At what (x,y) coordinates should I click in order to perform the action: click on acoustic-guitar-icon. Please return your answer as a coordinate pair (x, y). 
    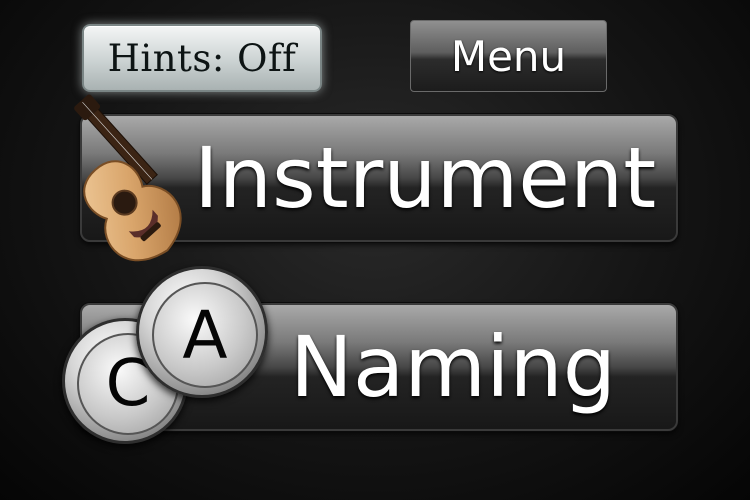
    Looking at the image, I should click on (128, 178).